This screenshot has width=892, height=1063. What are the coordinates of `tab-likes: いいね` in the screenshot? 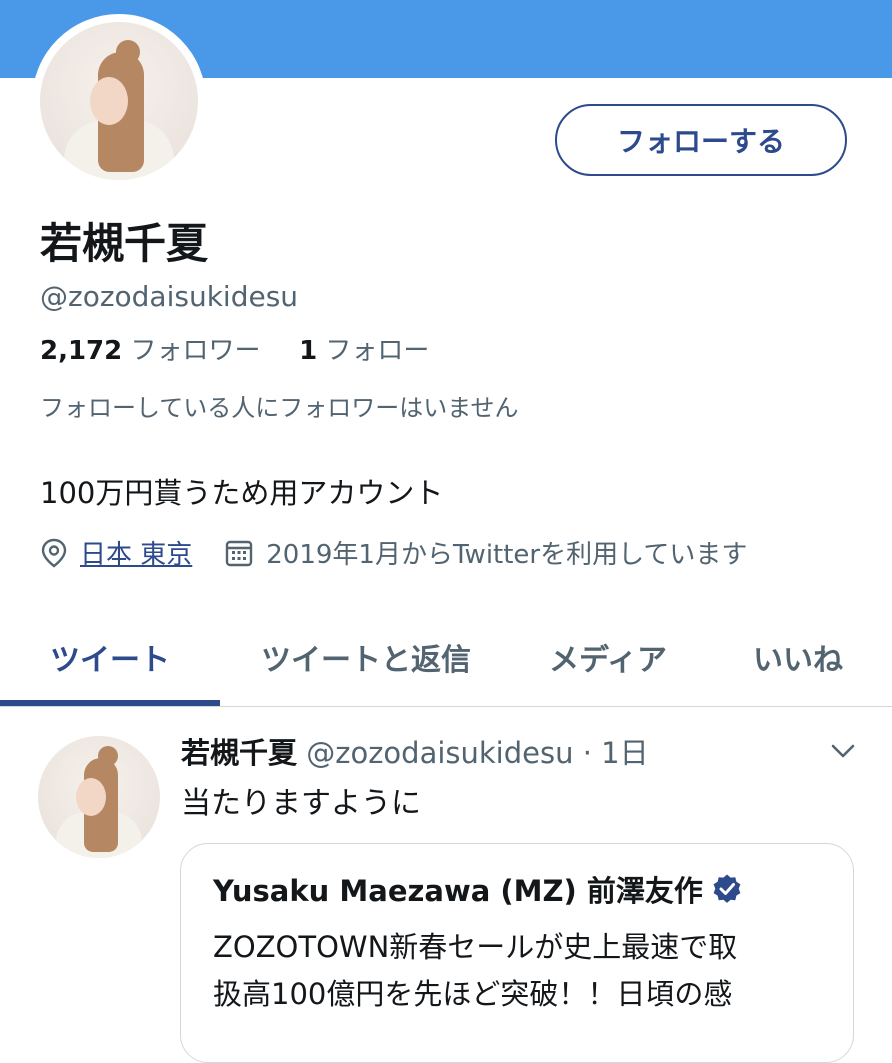 It's located at (798, 657).